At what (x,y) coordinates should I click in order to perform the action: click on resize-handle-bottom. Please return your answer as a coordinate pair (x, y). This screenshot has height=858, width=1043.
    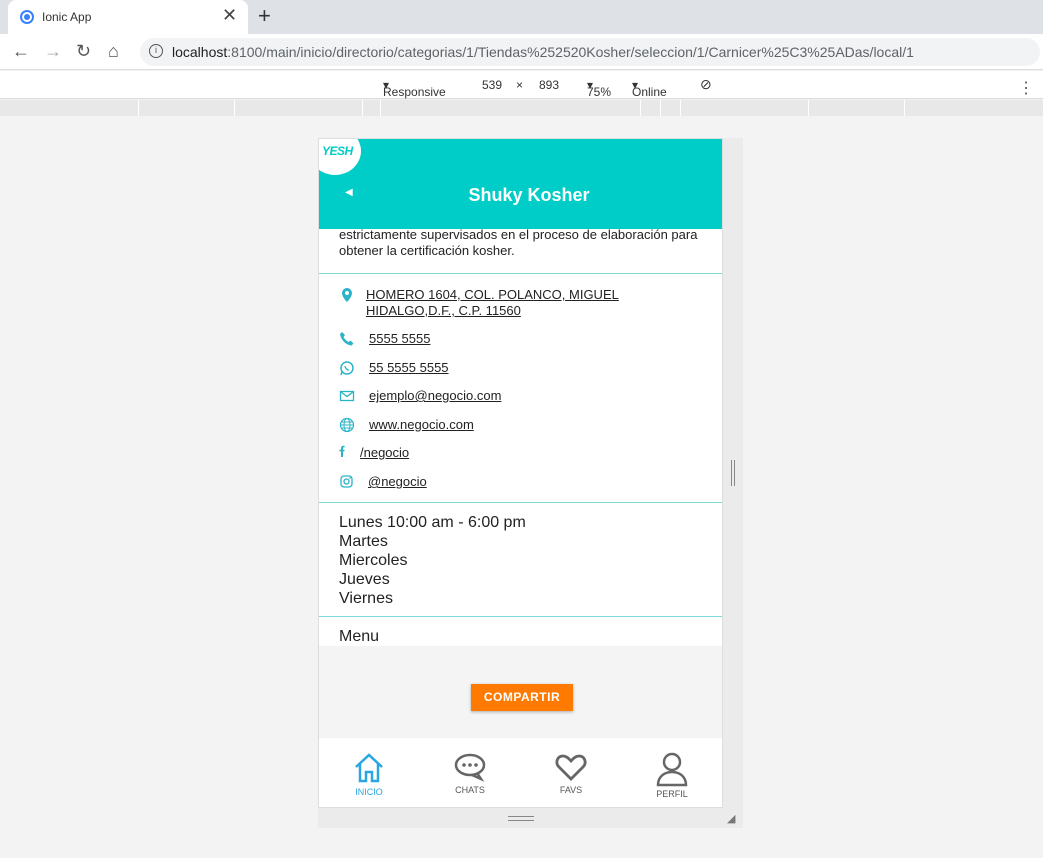
    Looking at the image, I should click on (521, 818).